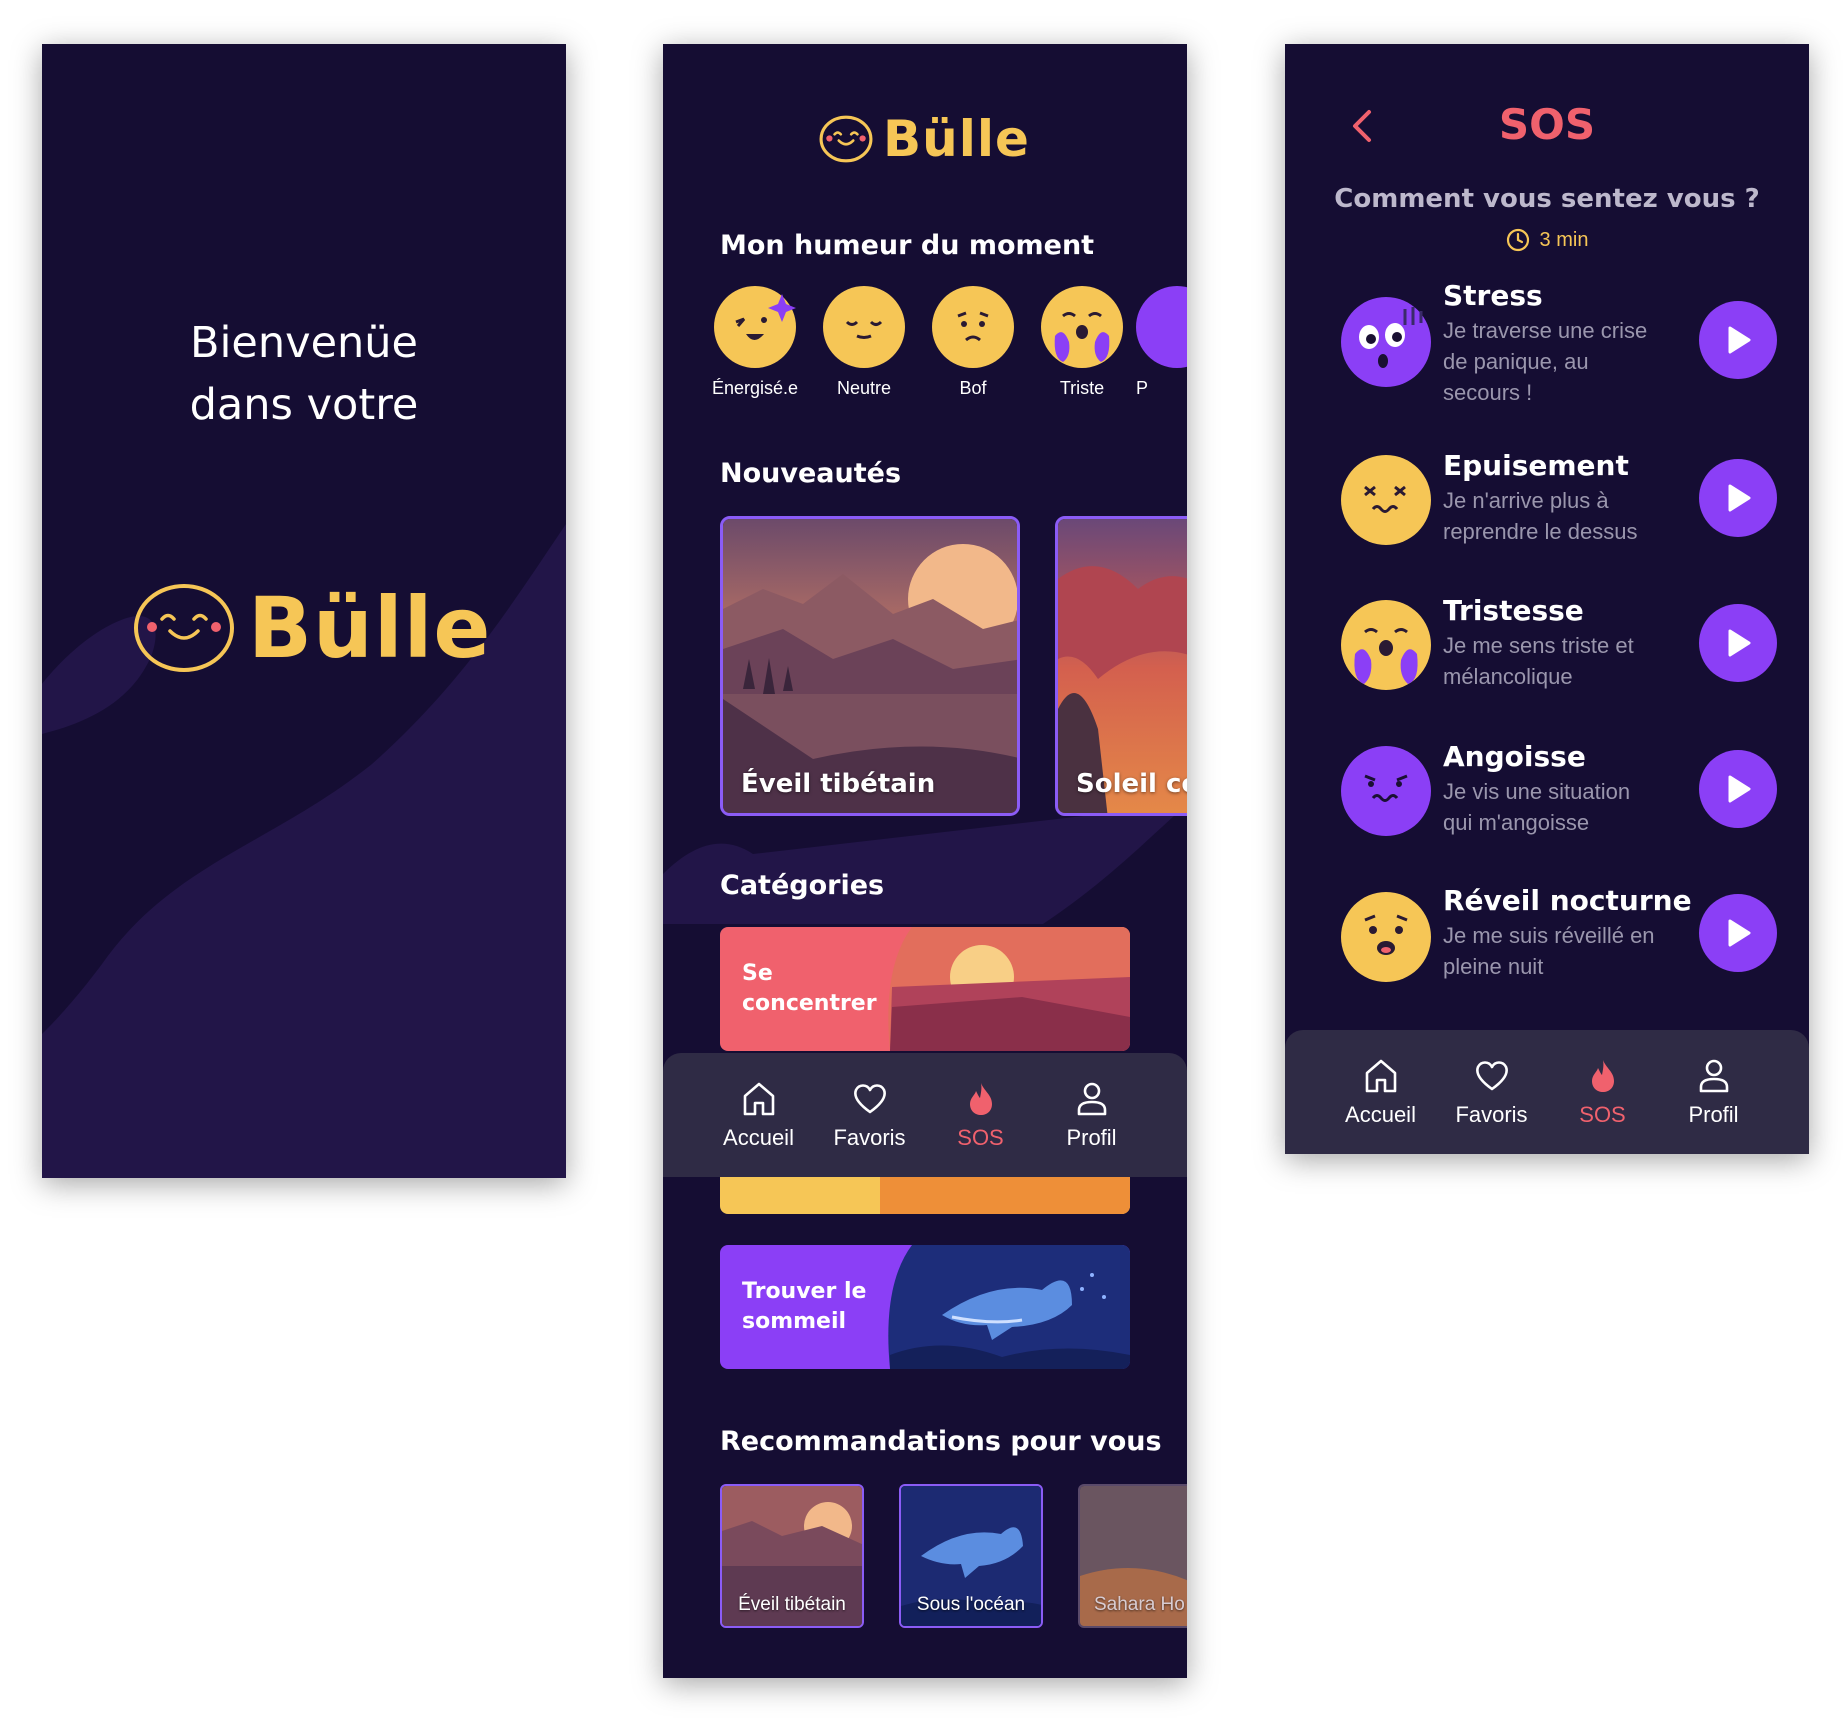  I want to click on recommendation-card: Éveil tibétain, so click(792, 1556).